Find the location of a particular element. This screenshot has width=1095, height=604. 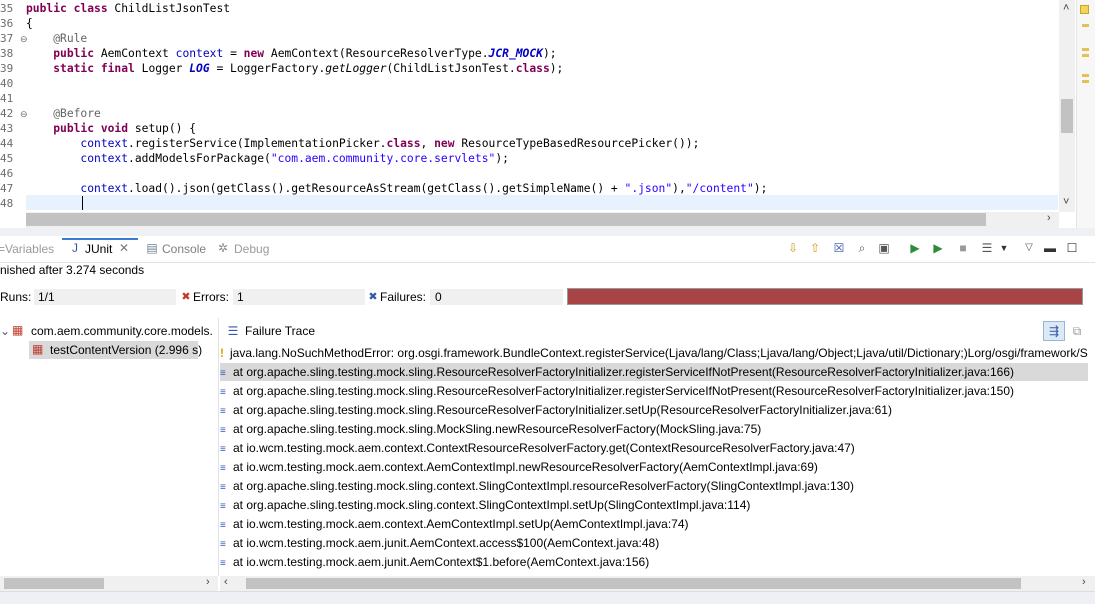

code-line: public class ChildListJsonTest is located at coordinates (128, 8).